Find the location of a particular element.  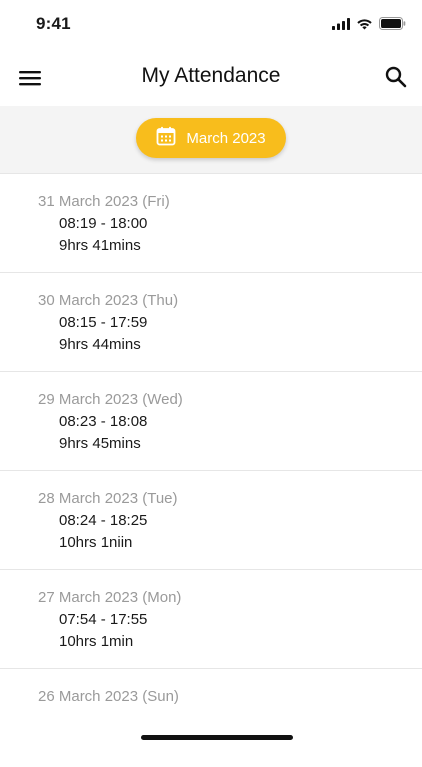

attendance-list-item: 26 March 2023 (Sun) is located at coordinates (211, 718).